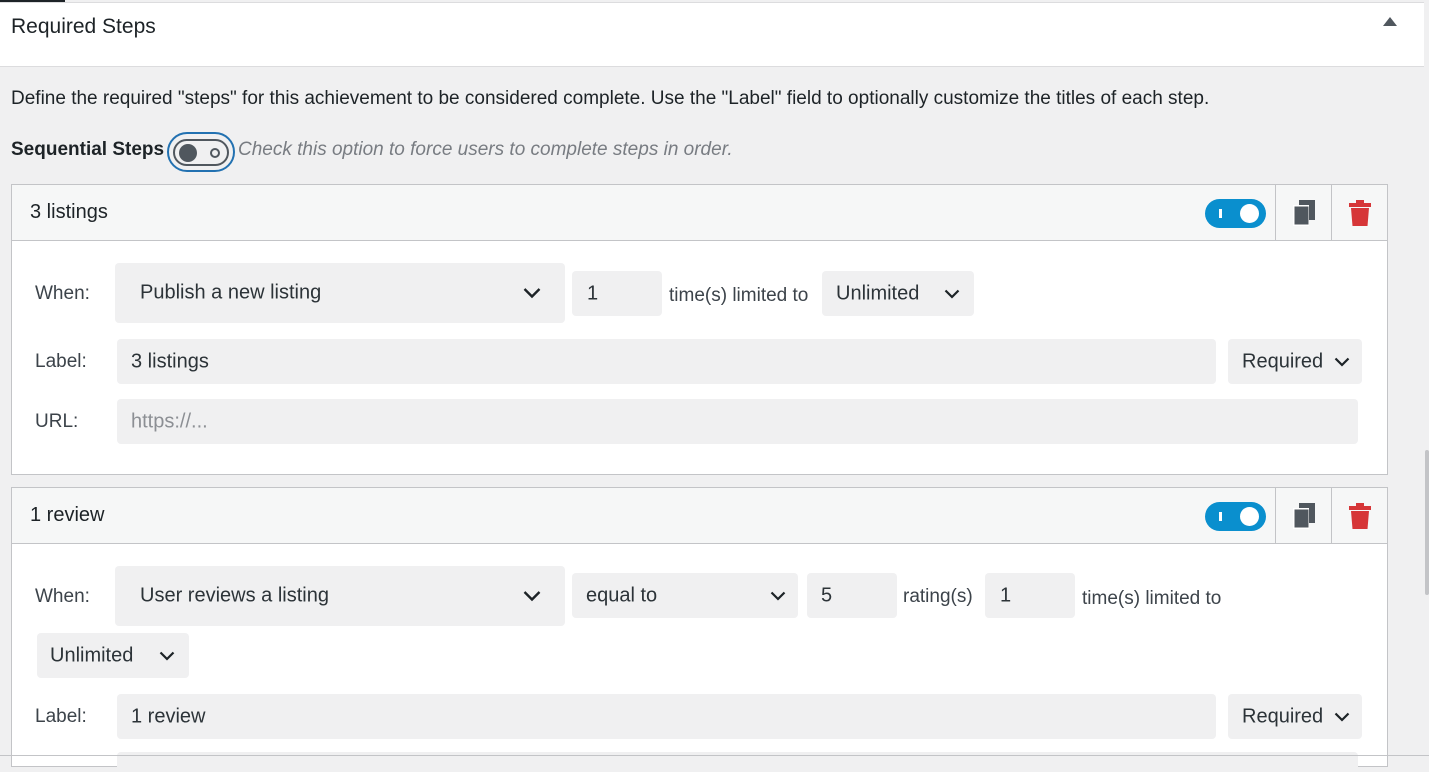 This screenshot has width=1429, height=772. Describe the element at coordinates (685, 595) in the screenshot. I see `comparison-select: equal to` at that location.